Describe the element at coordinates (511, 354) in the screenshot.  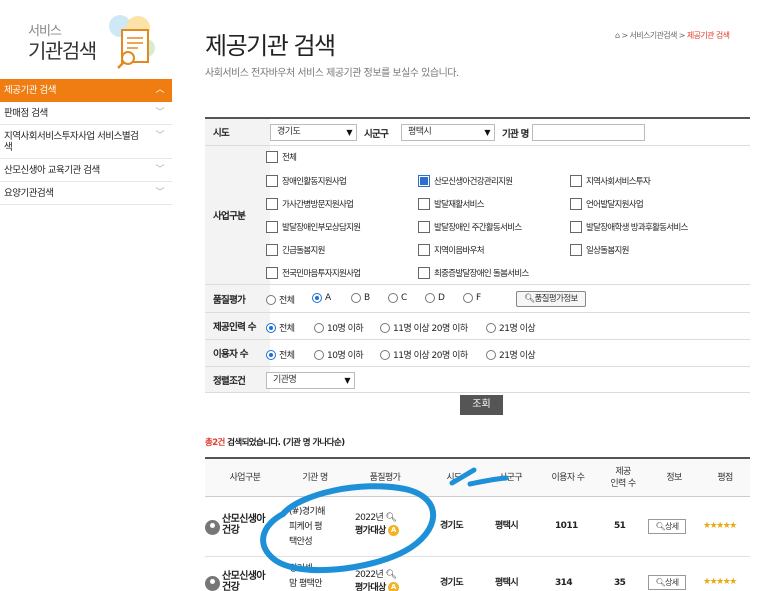
I see `users-radio: 21명 이상` at that location.